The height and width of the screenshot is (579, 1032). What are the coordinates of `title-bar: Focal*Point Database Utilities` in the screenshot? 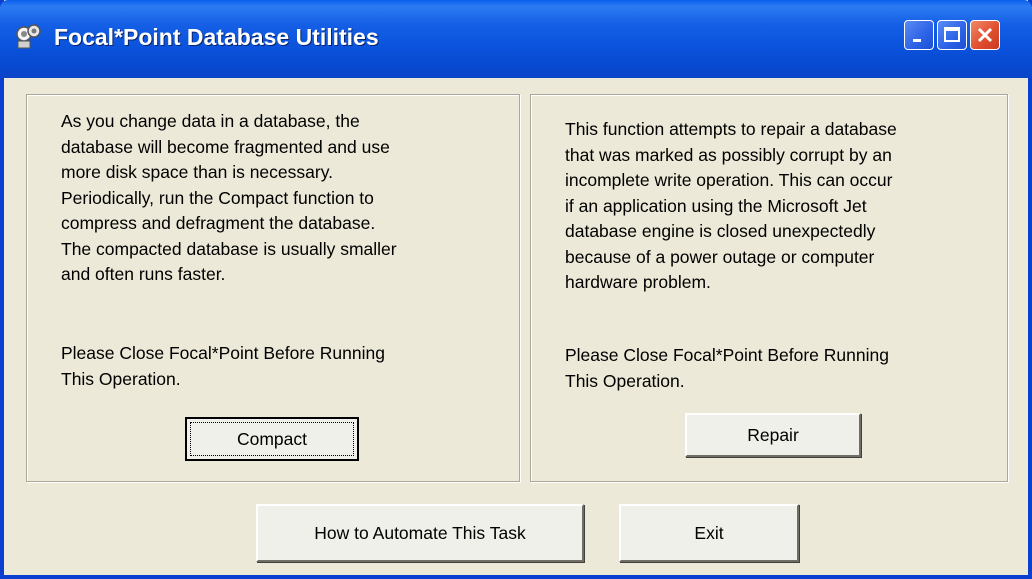 It's located at (516, 39).